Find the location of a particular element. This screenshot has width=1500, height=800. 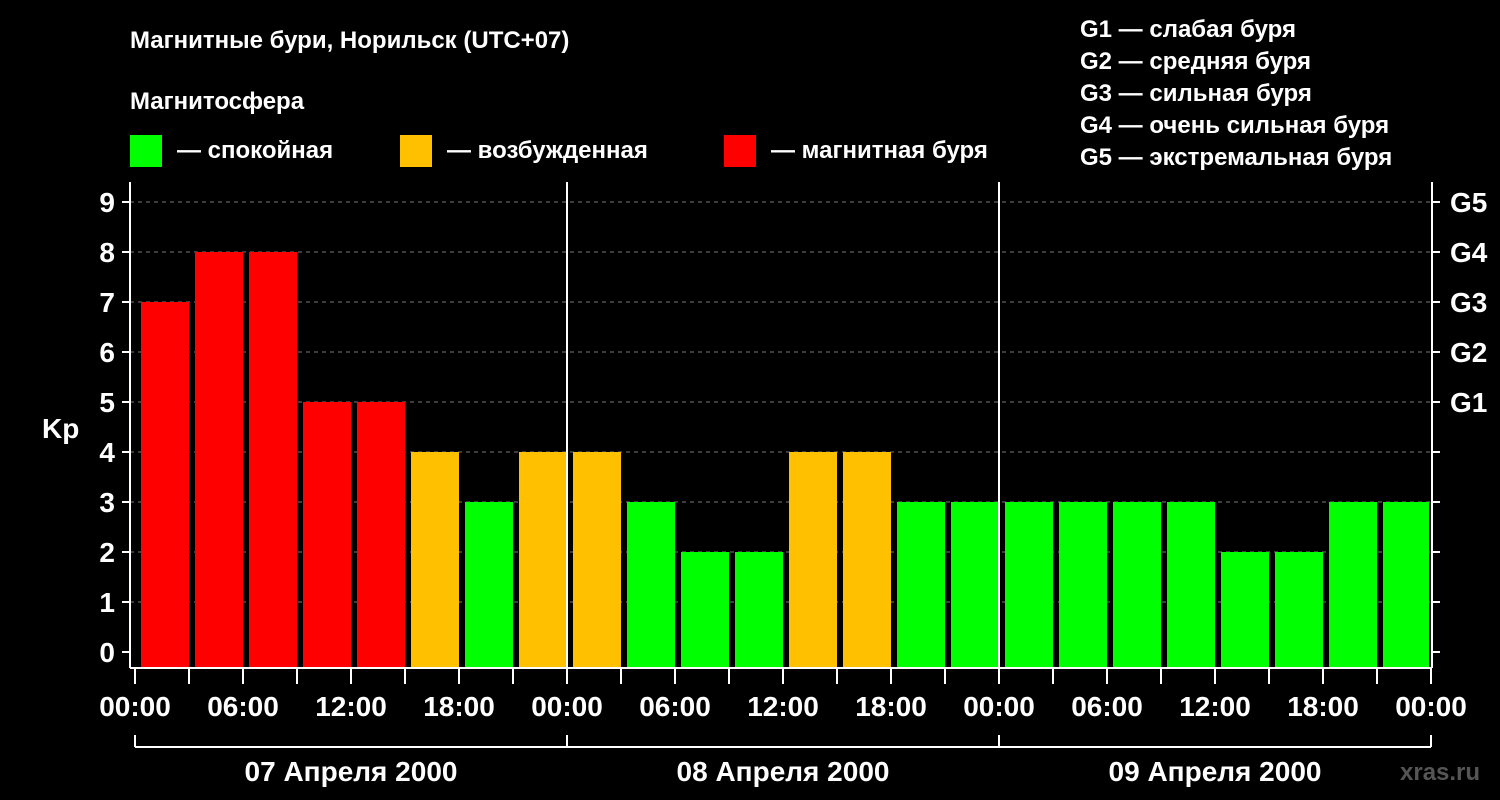

g-level-label: G5 is located at coordinates (1468, 202).